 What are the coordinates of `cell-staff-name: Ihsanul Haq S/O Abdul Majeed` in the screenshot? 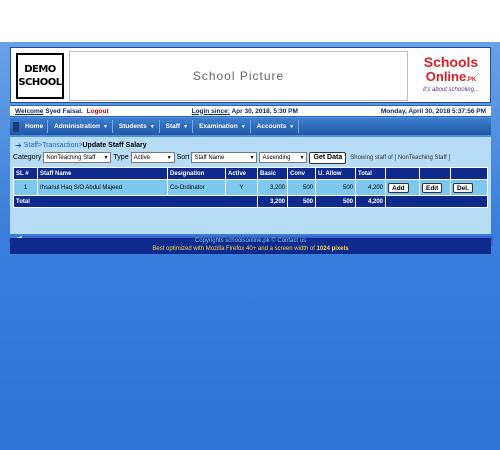 It's located at (102, 187).